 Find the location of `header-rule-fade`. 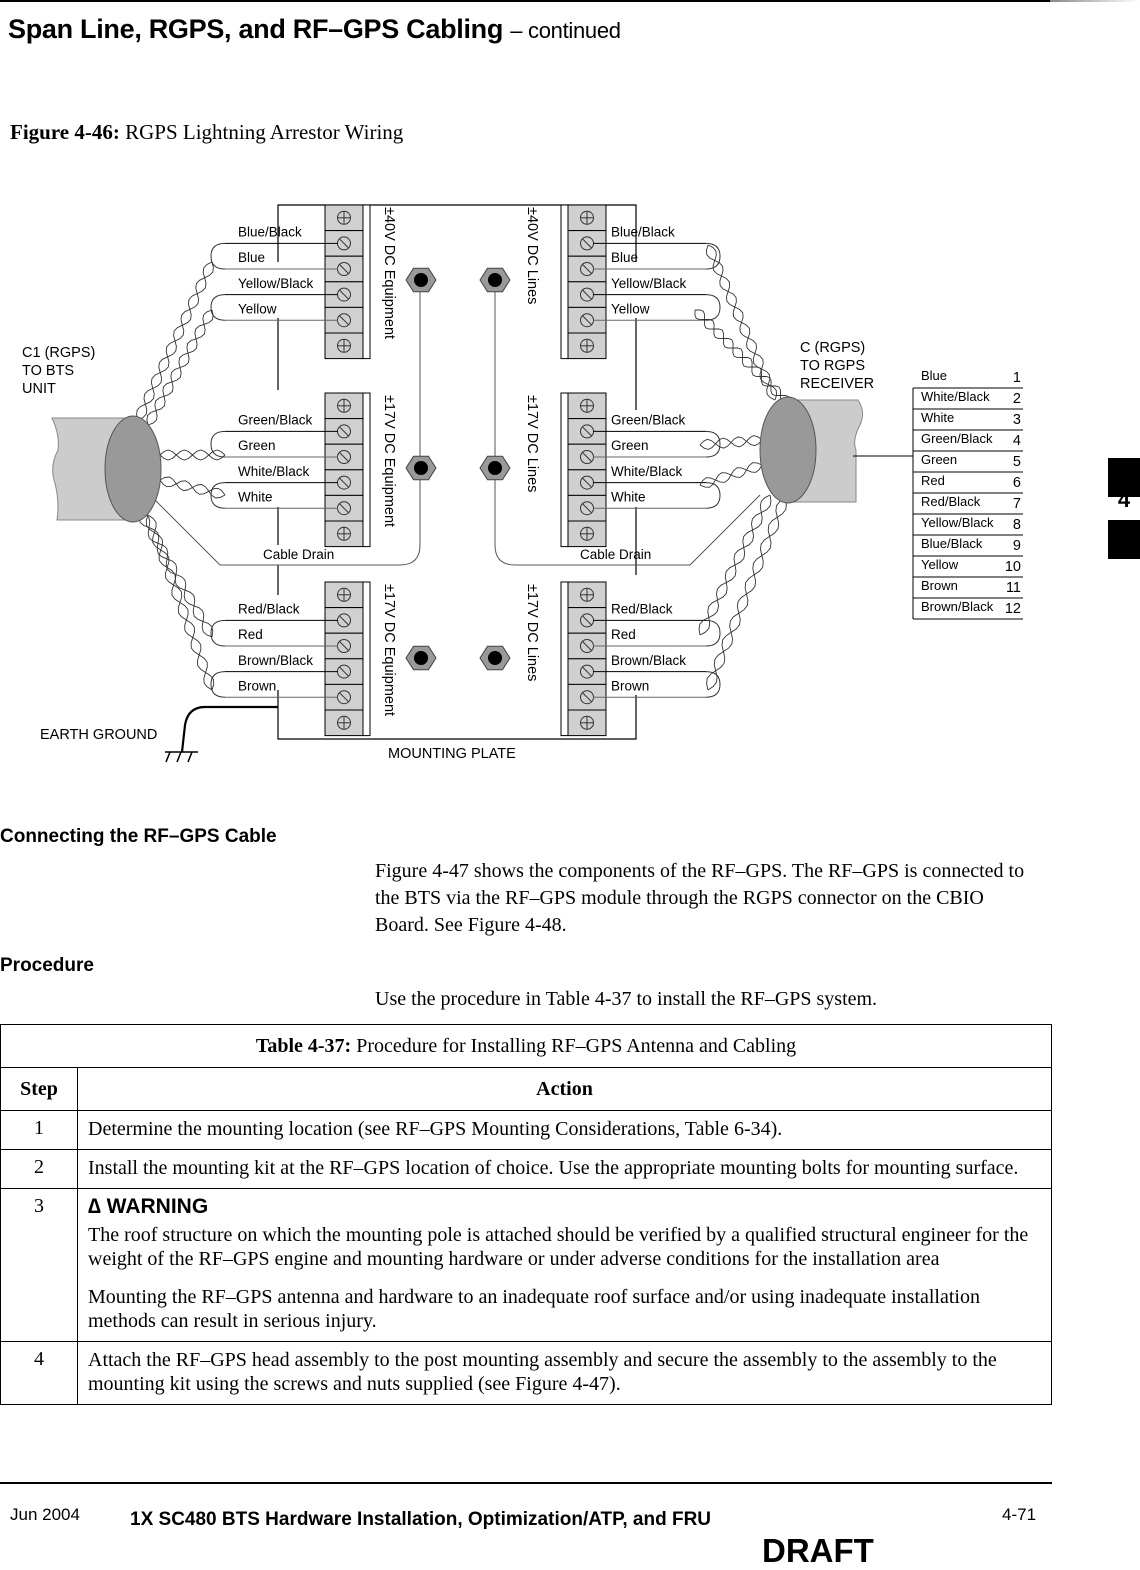

header-rule-fade is located at coordinates (1095, 1).